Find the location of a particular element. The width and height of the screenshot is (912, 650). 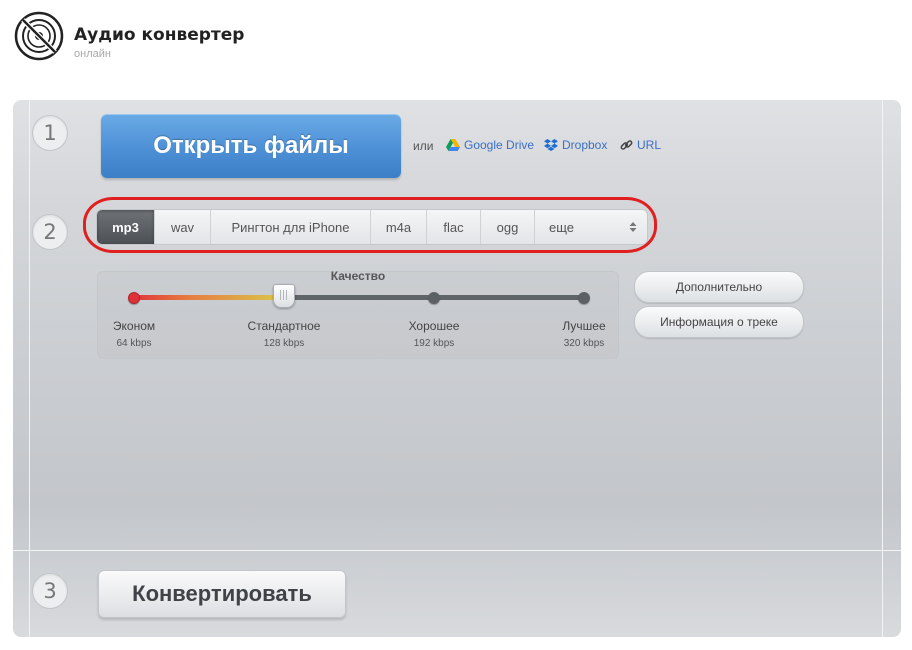

url-label: URL is located at coordinates (649, 145).